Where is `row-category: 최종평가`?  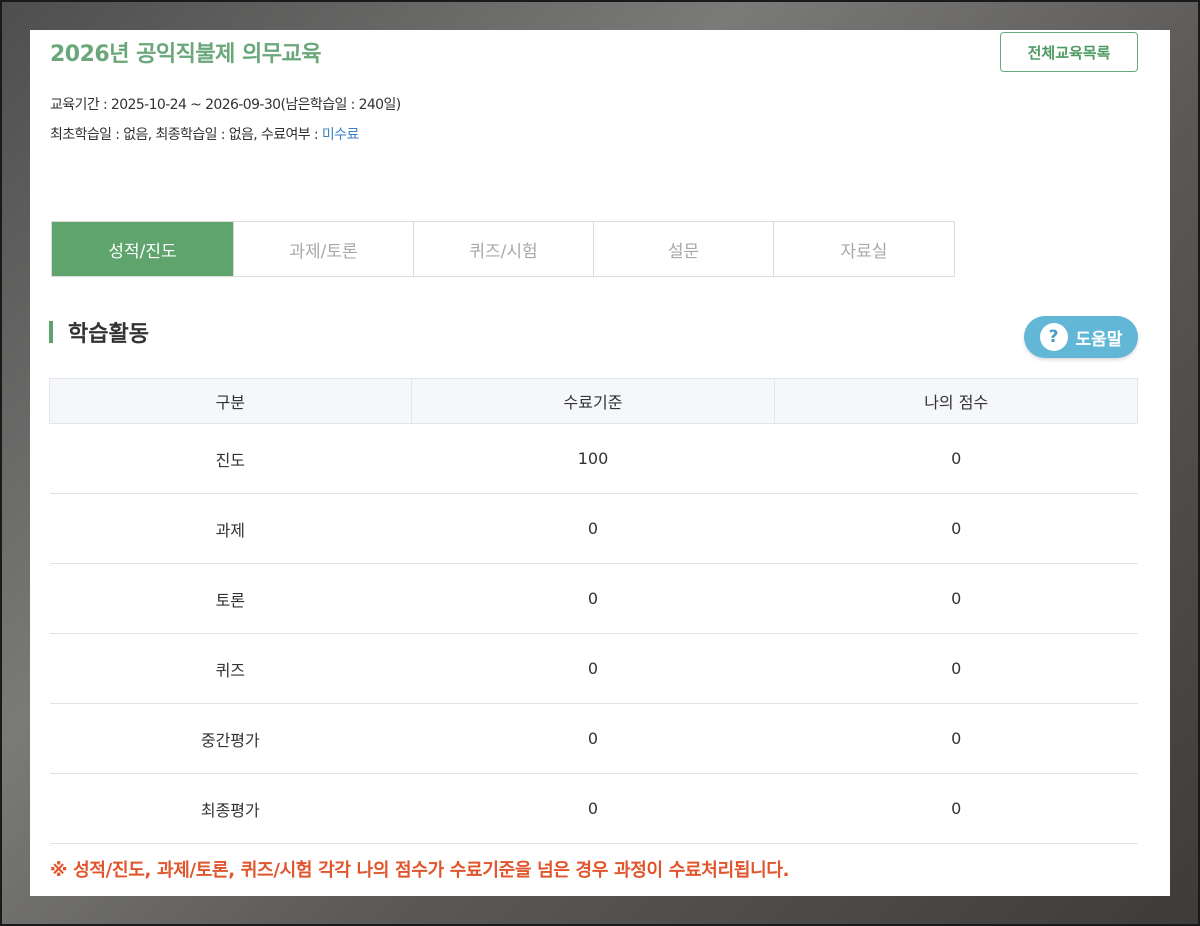
row-category: 최종평가 is located at coordinates (230, 808).